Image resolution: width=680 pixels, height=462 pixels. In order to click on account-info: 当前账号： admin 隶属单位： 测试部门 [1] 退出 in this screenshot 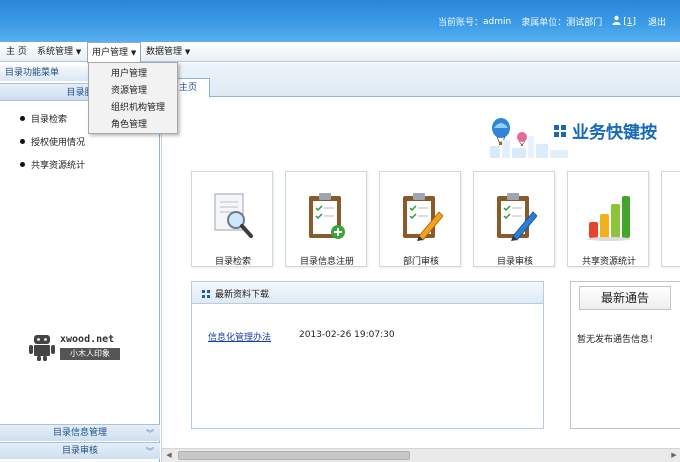, I will do `click(552, 21)`.